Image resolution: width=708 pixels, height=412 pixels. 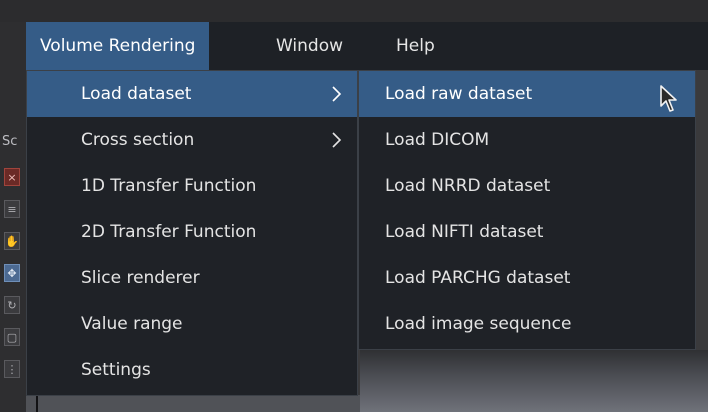 I want to click on menu-item-load-dataset: Load dataset, so click(x=192, y=94).